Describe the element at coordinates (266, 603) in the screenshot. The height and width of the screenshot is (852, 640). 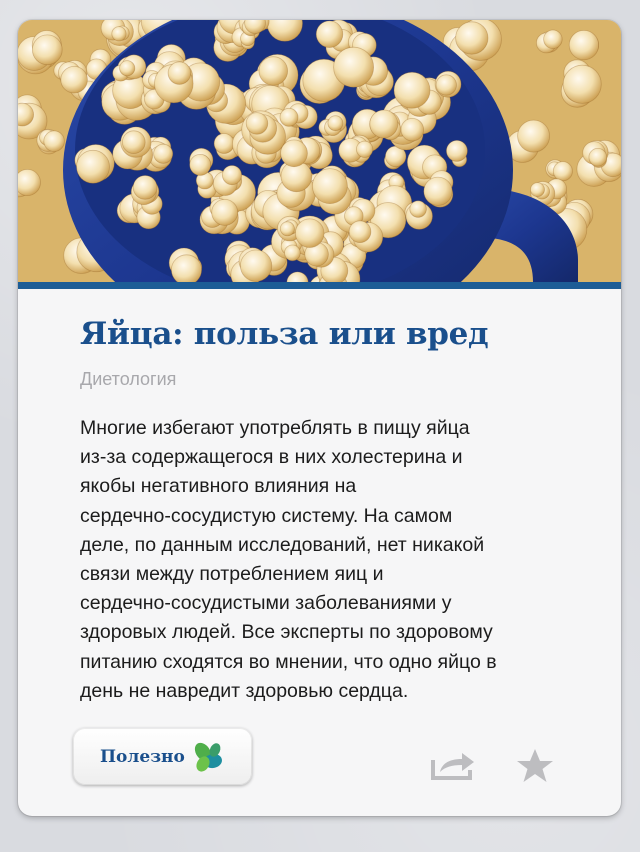
I see `article-body-line: сердечно-сосудистыми заболеваниями у` at that location.